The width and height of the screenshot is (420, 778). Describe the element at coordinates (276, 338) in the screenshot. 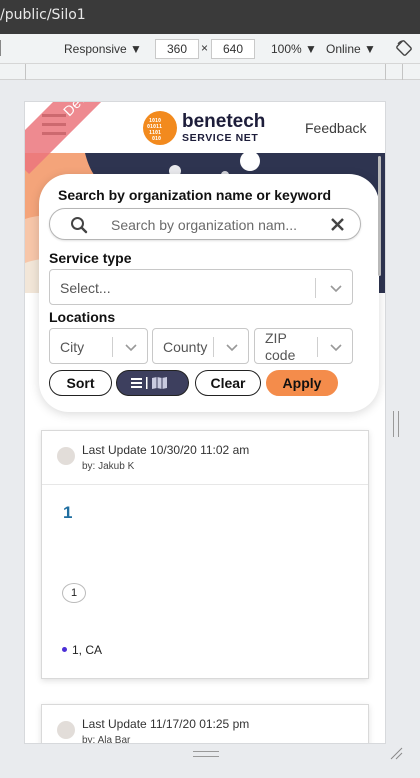

I see `zip-label-line1: ZIP` at that location.